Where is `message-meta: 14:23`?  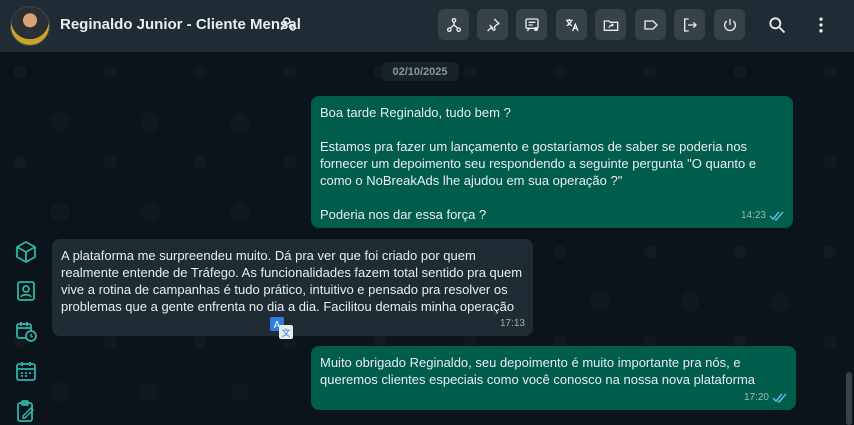
message-meta: 14:23 is located at coordinates (763, 215).